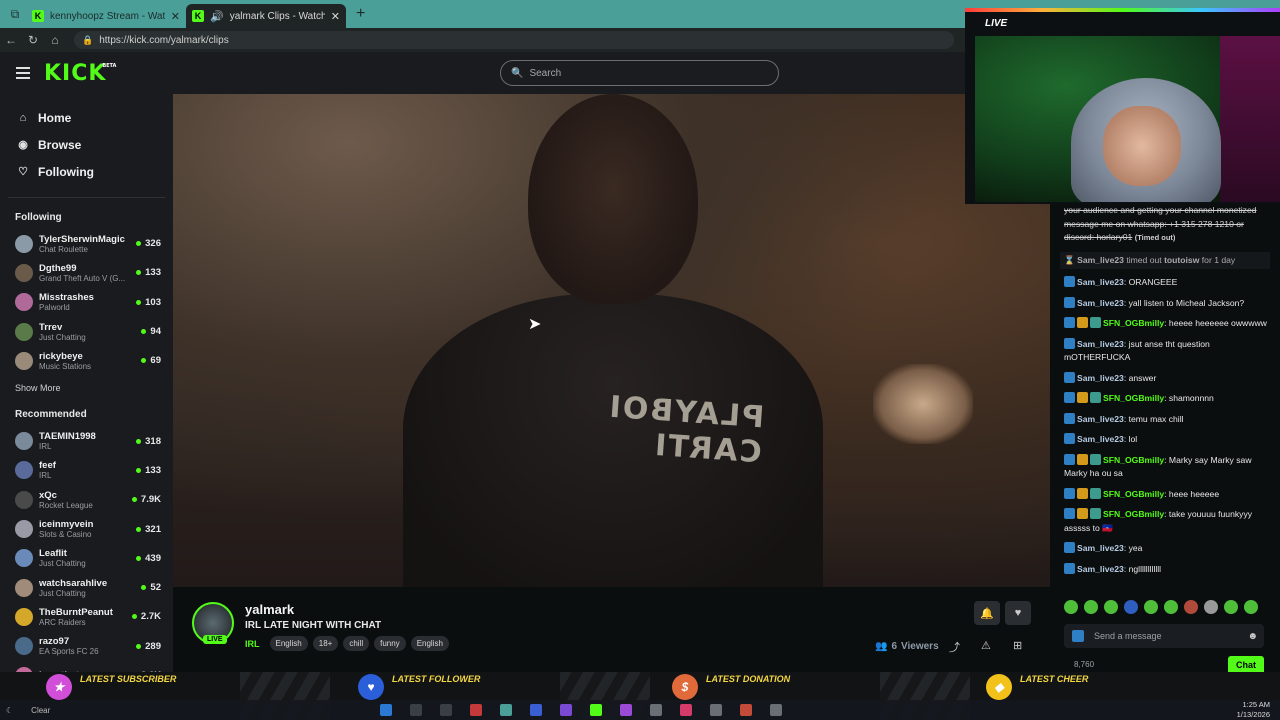 The height and width of the screenshot is (720, 1280). Describe the element at coordinates (954, 647) in the screenshot. I see `share-icon: ⤴` at that location.